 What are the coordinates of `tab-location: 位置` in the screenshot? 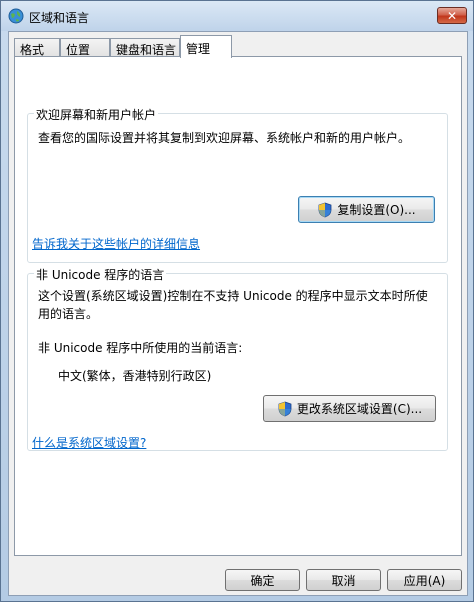 It's located at (85, 47).